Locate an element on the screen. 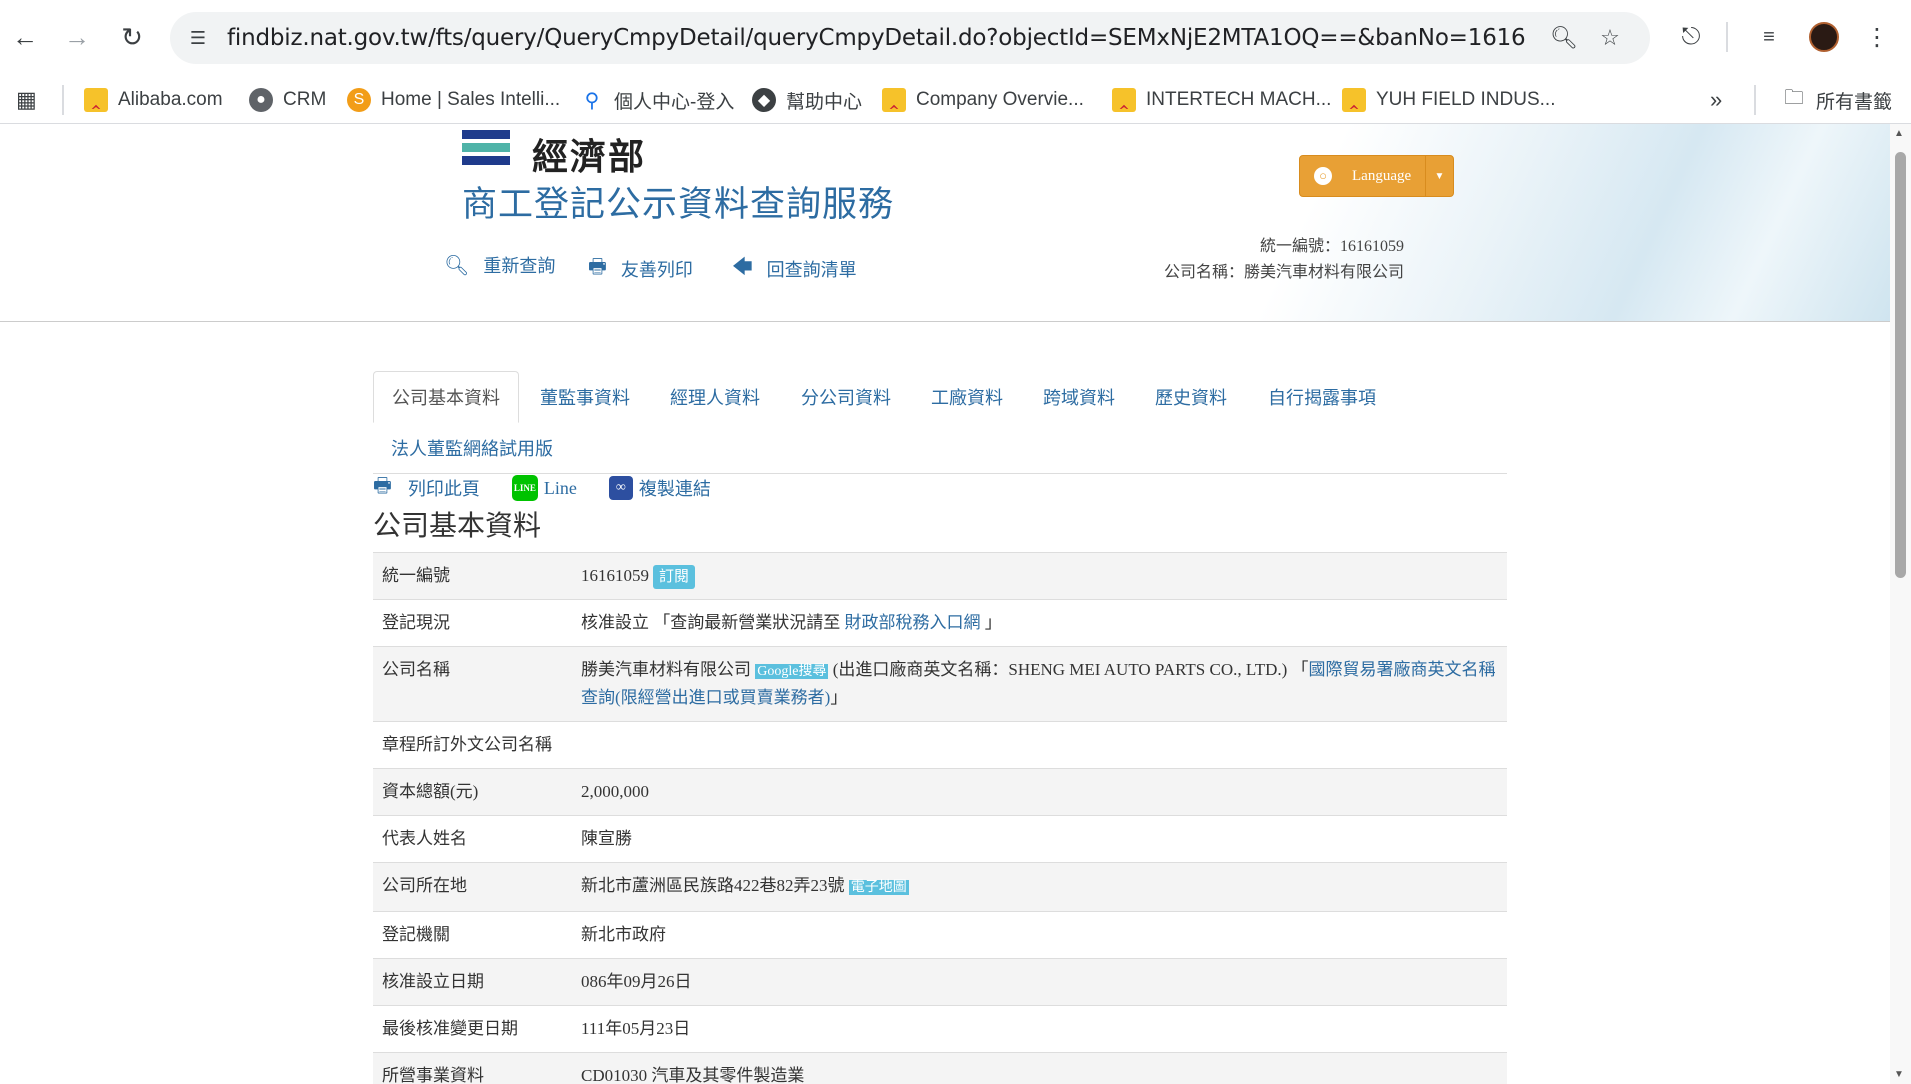 This screenshot has height=1084, width=1911. profile-avatar is located at coordinates (1824, 37).